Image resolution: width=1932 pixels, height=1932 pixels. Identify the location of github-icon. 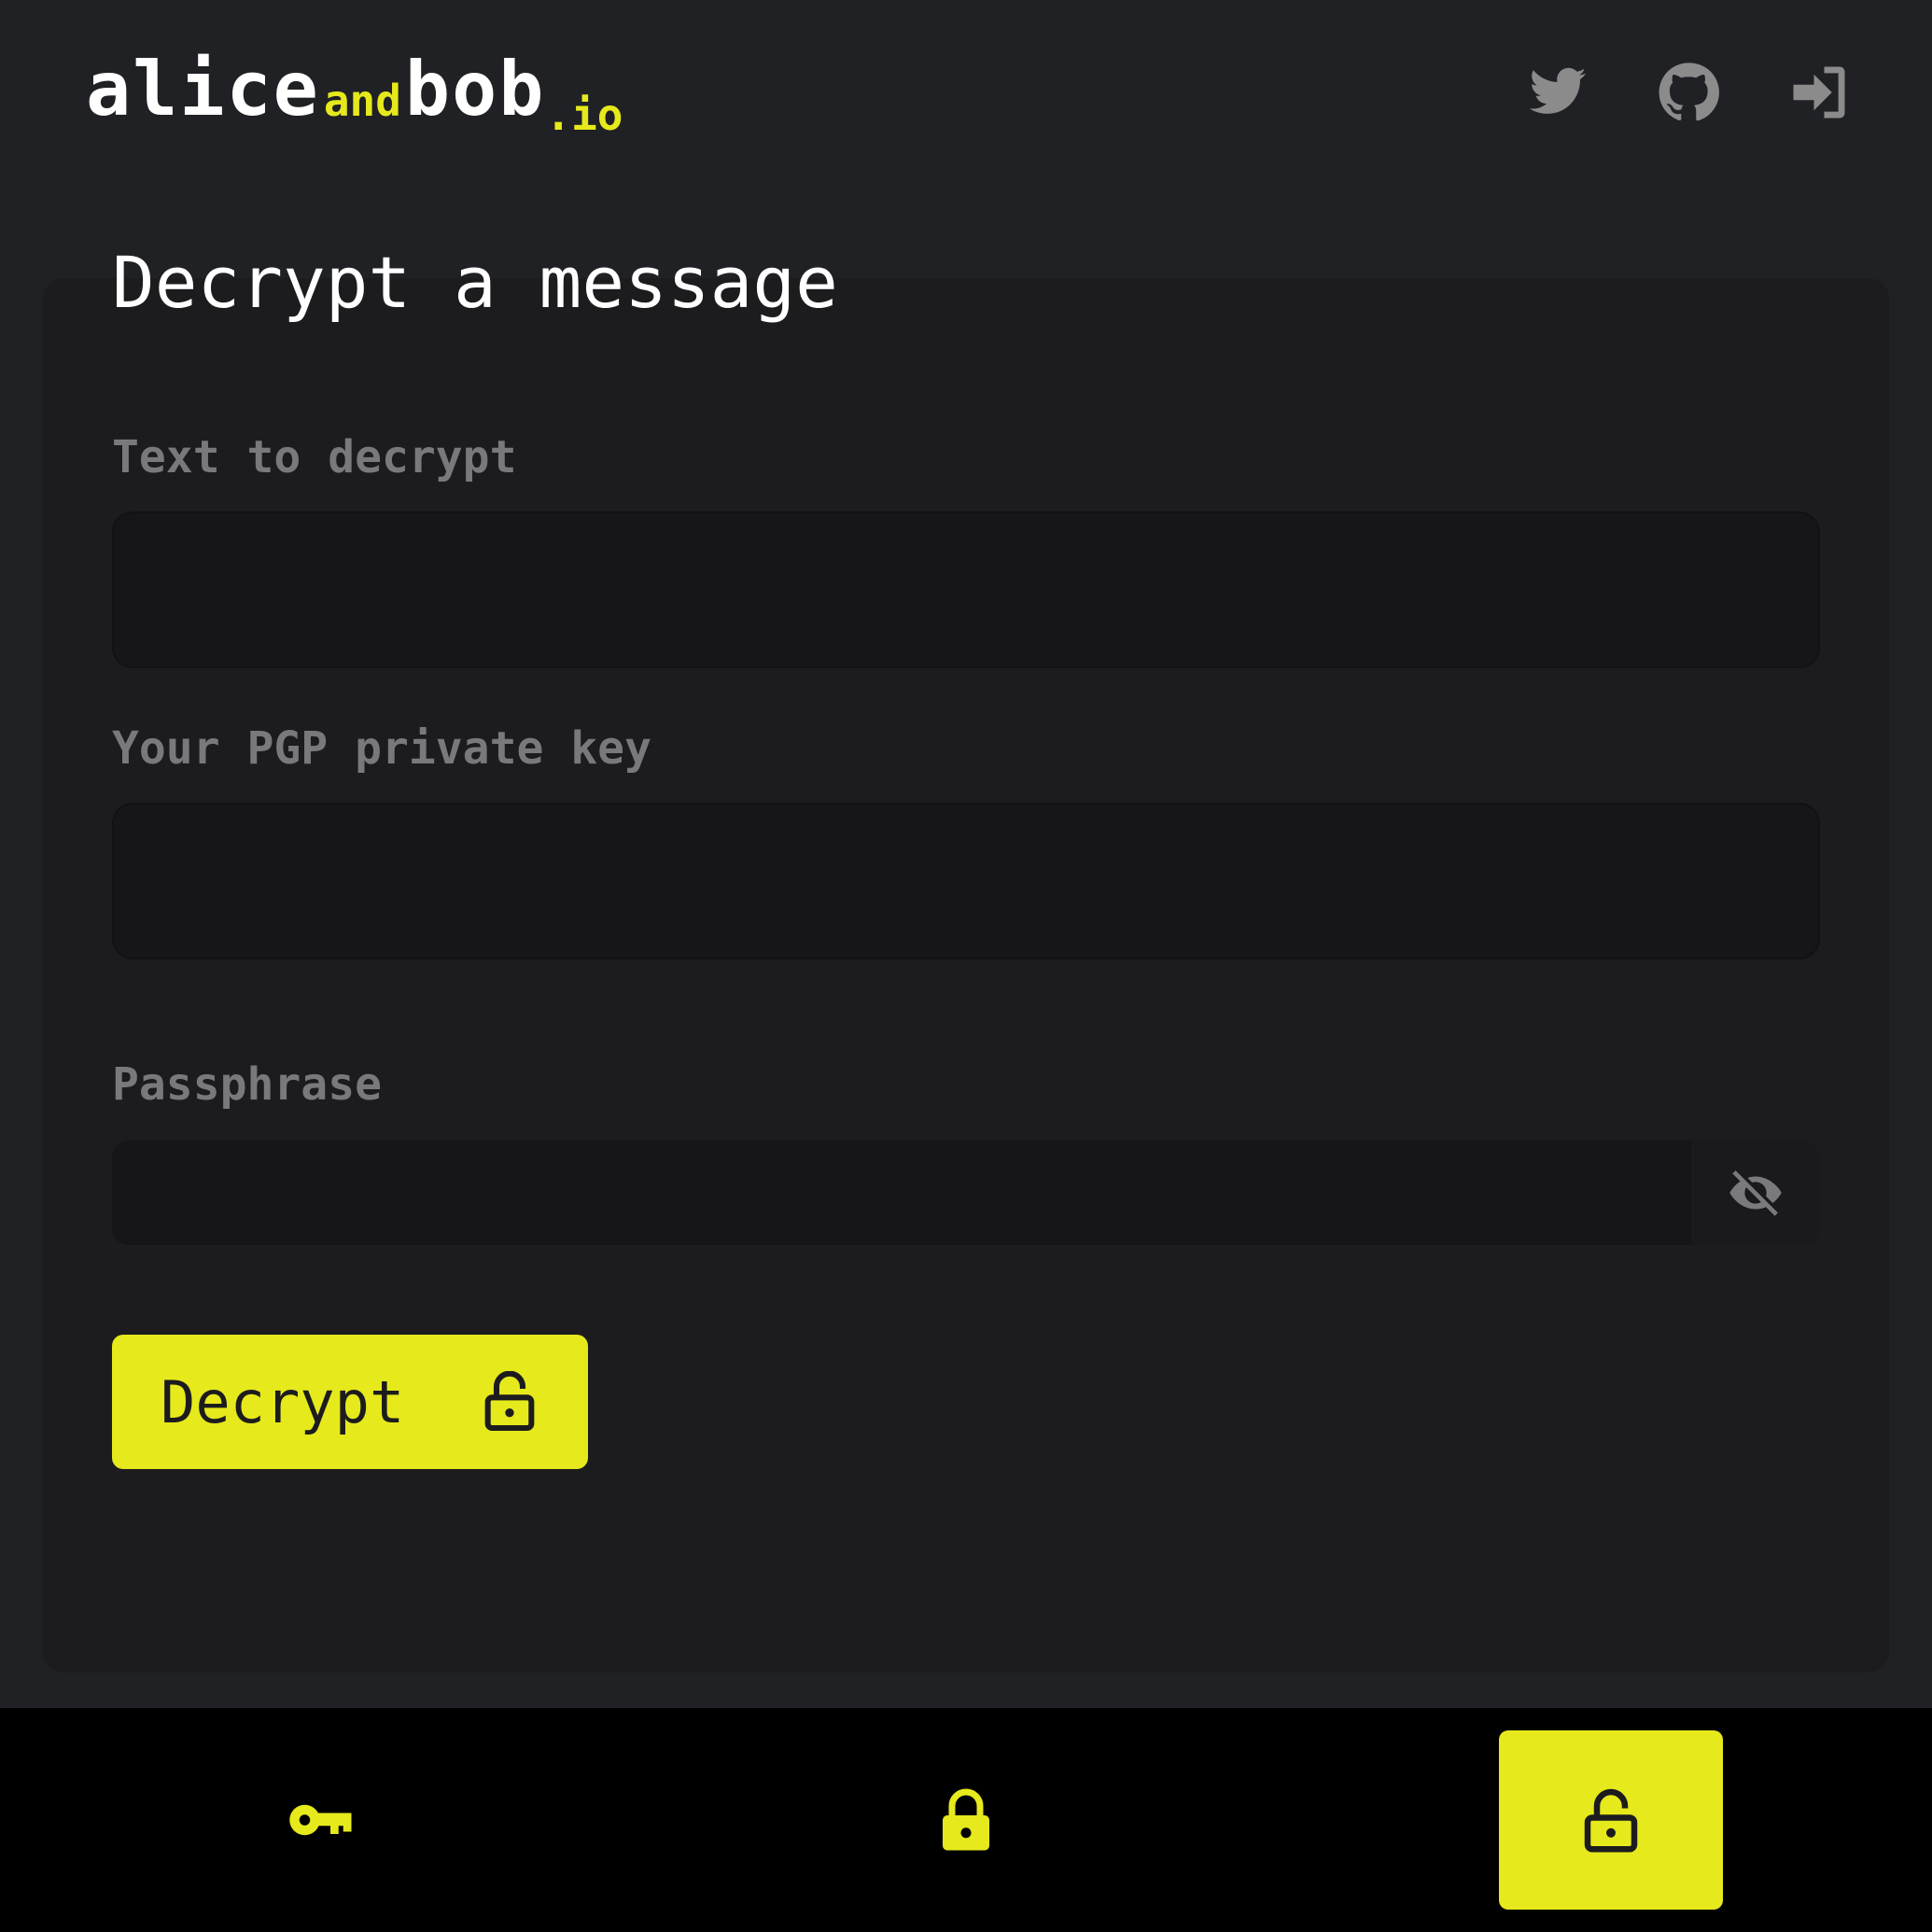
(1688, 92).